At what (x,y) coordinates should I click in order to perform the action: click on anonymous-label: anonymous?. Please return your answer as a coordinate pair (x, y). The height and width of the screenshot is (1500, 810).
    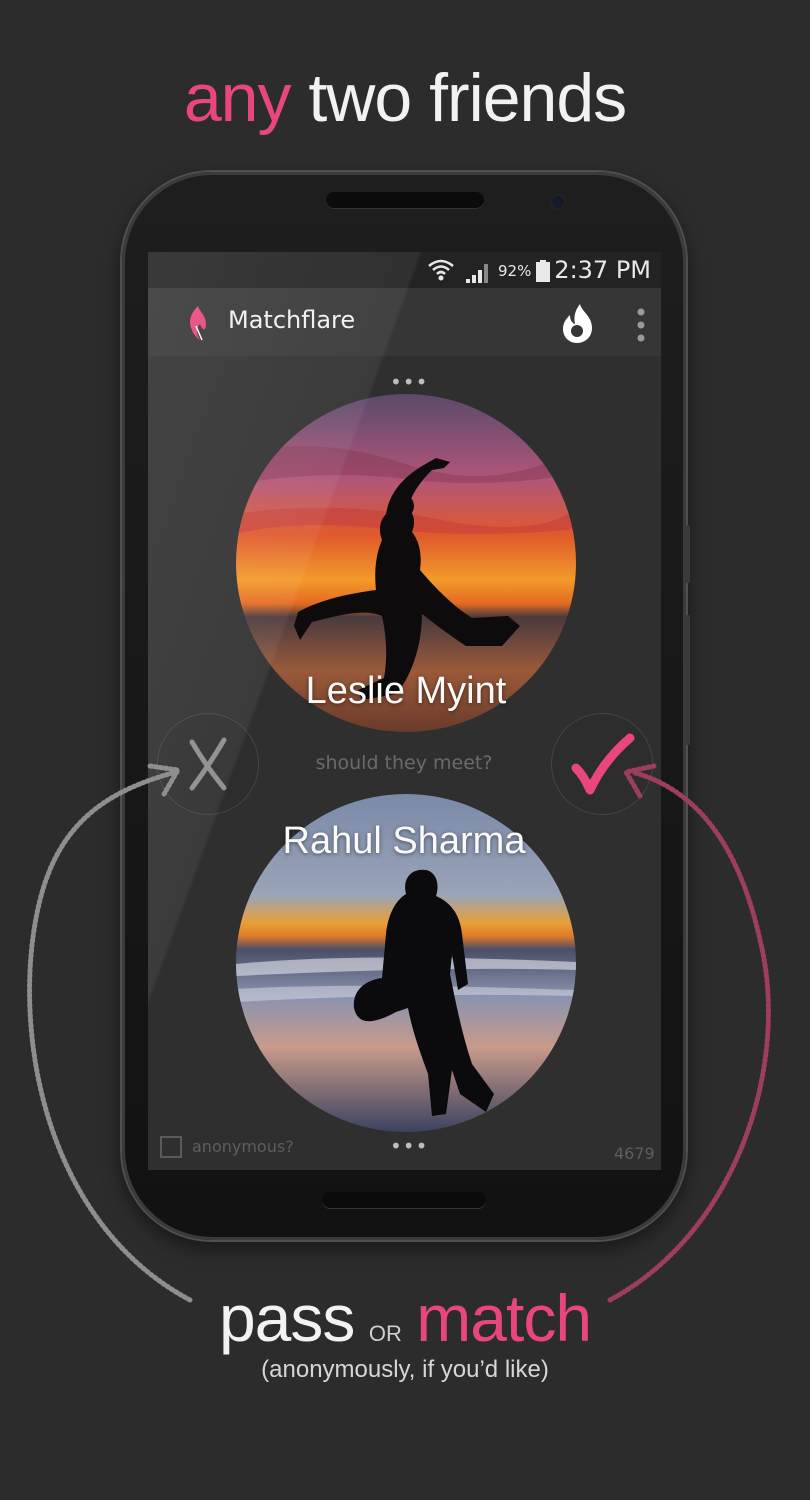
    Looking at the image, I should click on (243, 1146).